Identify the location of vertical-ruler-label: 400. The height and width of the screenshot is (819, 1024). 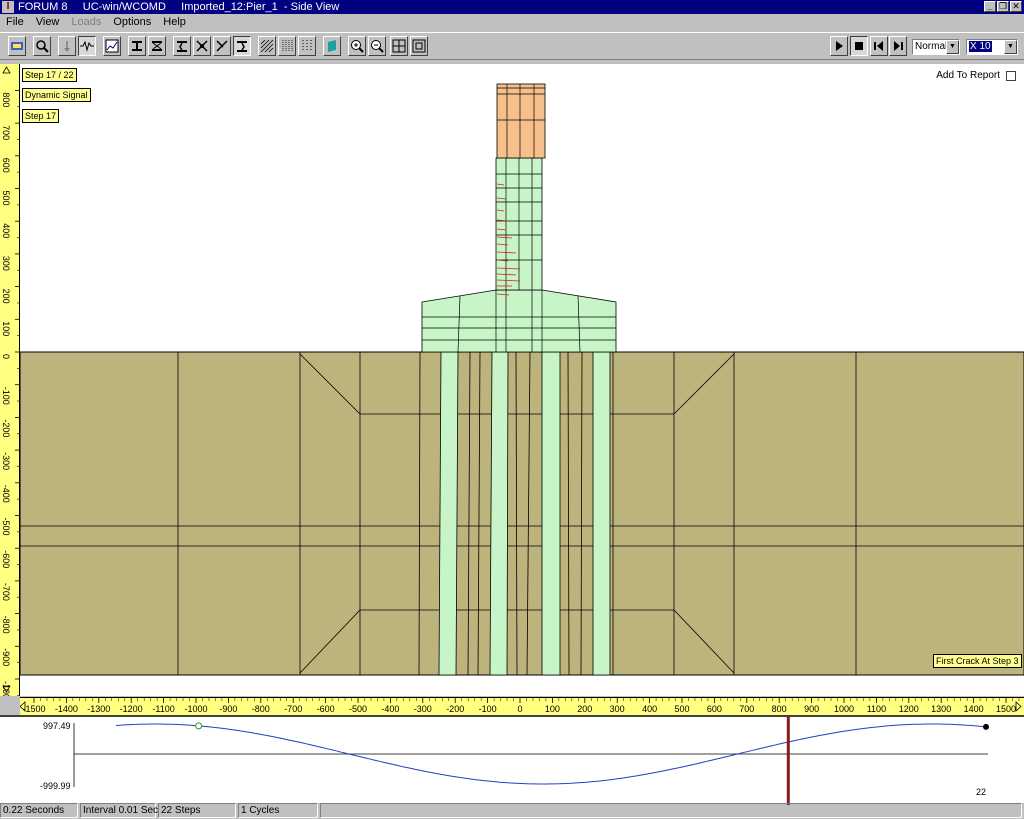
(6, 230).